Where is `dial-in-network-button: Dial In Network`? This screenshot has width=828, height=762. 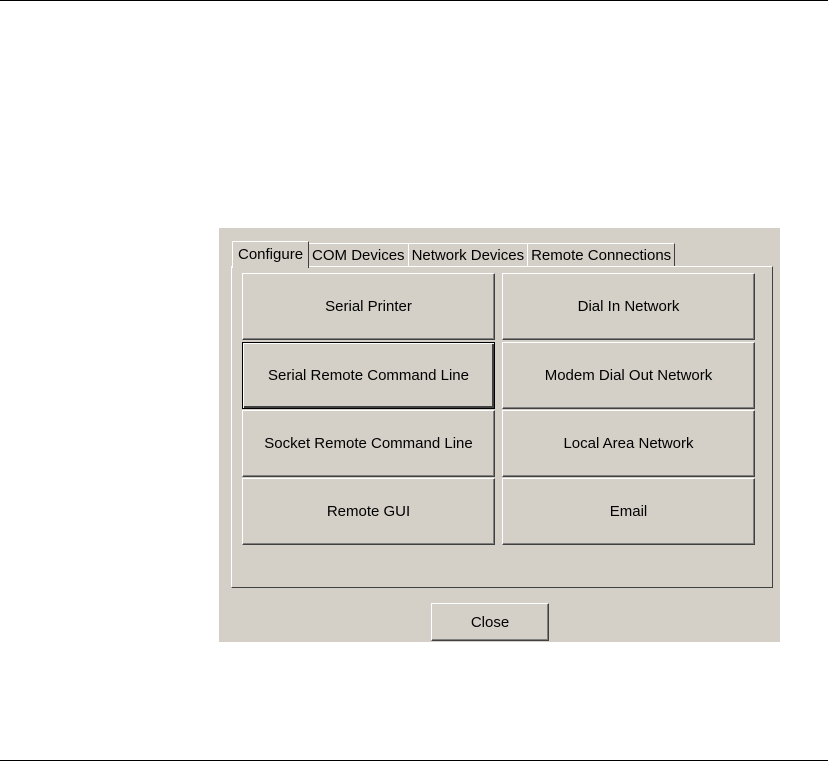 dial-in-network-button: Dial In Network is located at coordinates (628, 306).